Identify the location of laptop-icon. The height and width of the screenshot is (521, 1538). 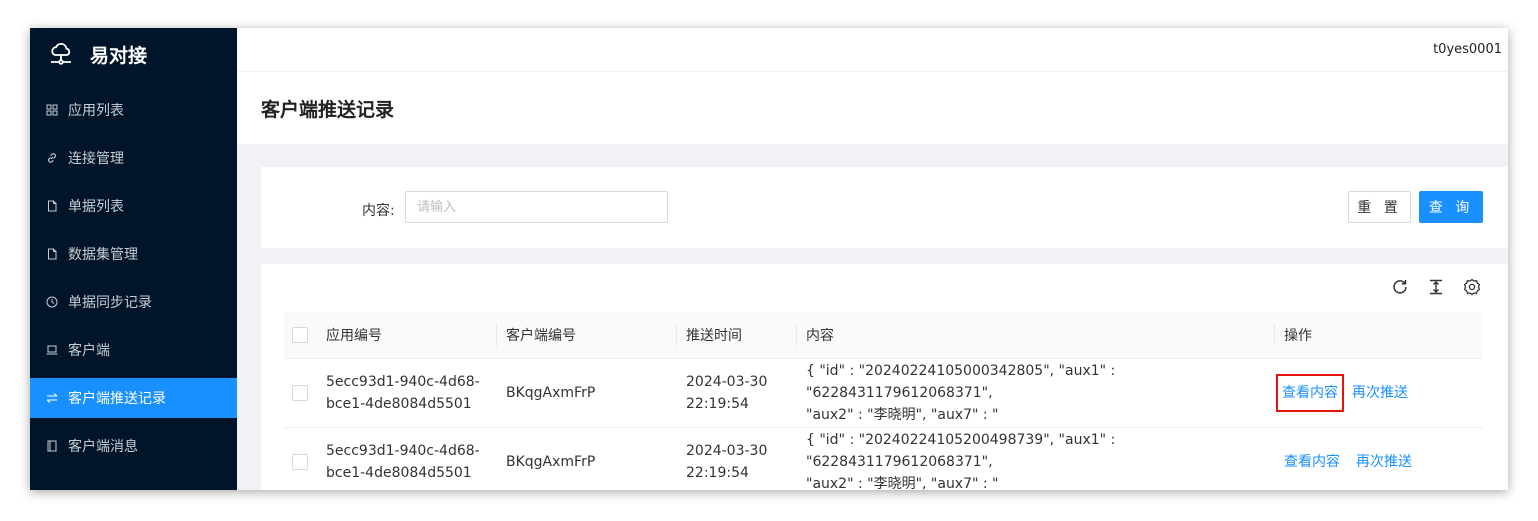
(52, 350).